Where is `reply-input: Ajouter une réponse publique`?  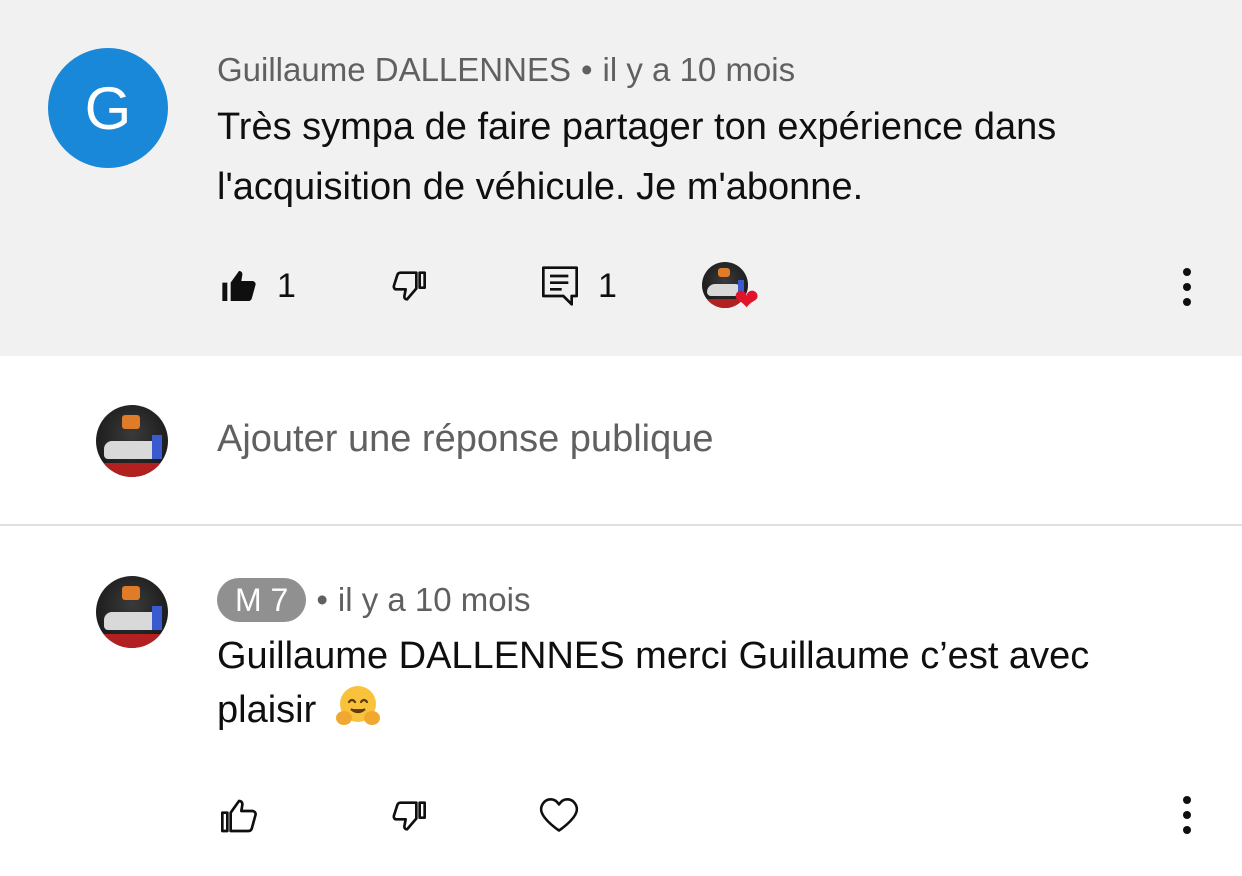 reply-input: Ajouter une réponse publique is located at coordinates (465, 439).